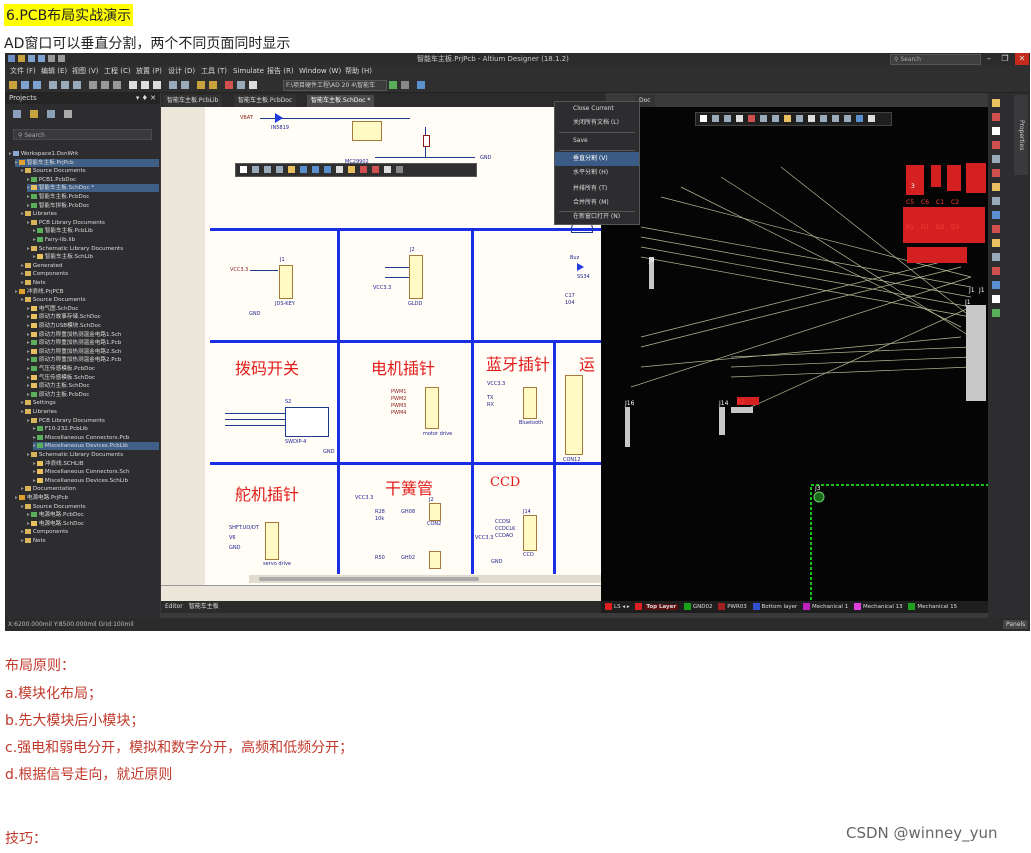  I want to click on align-icon, so click(727, 118).